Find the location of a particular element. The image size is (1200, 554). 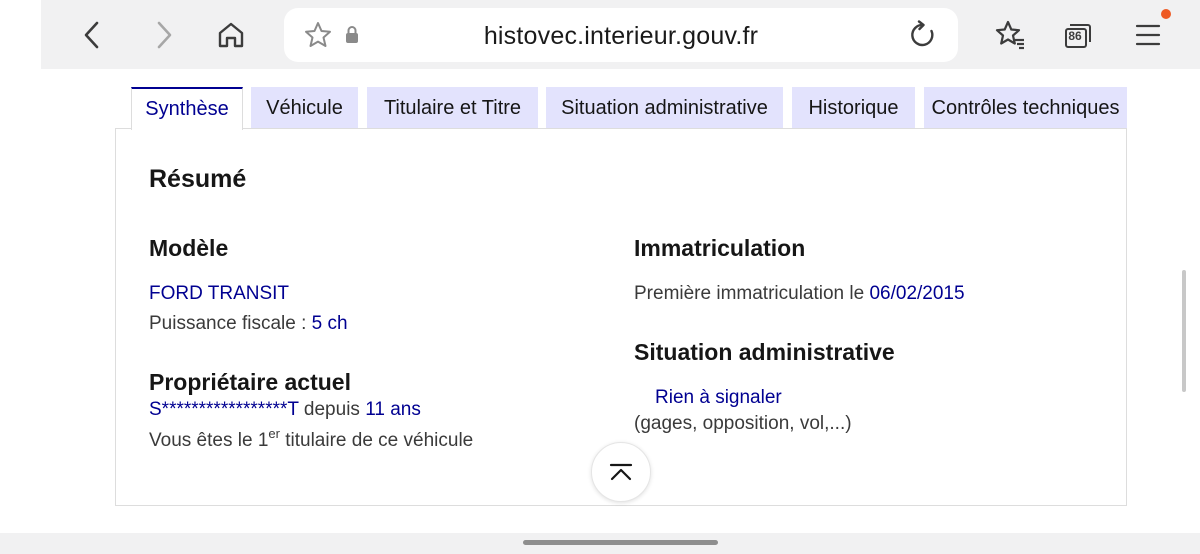

owner-name: S*****************T is located at coordinates (224, 409).